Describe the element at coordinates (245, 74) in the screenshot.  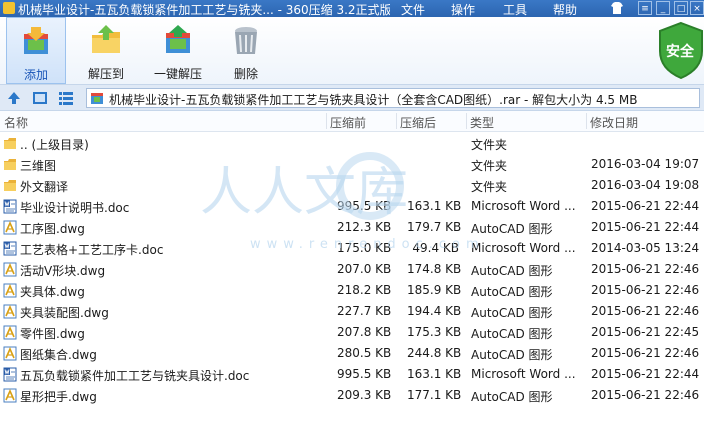
I see `delete-label: 删除` at that location.